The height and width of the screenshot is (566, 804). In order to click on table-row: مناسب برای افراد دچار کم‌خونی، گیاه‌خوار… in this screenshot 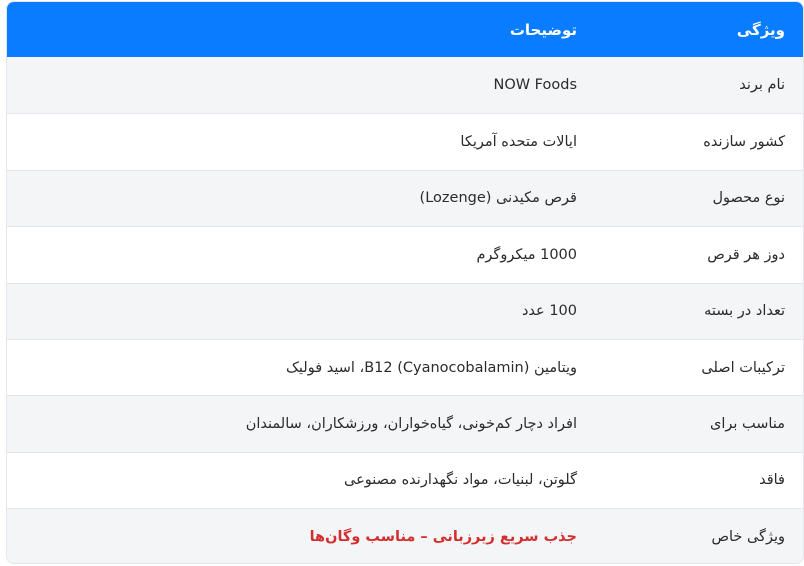, I will do `click(405, 423)`.